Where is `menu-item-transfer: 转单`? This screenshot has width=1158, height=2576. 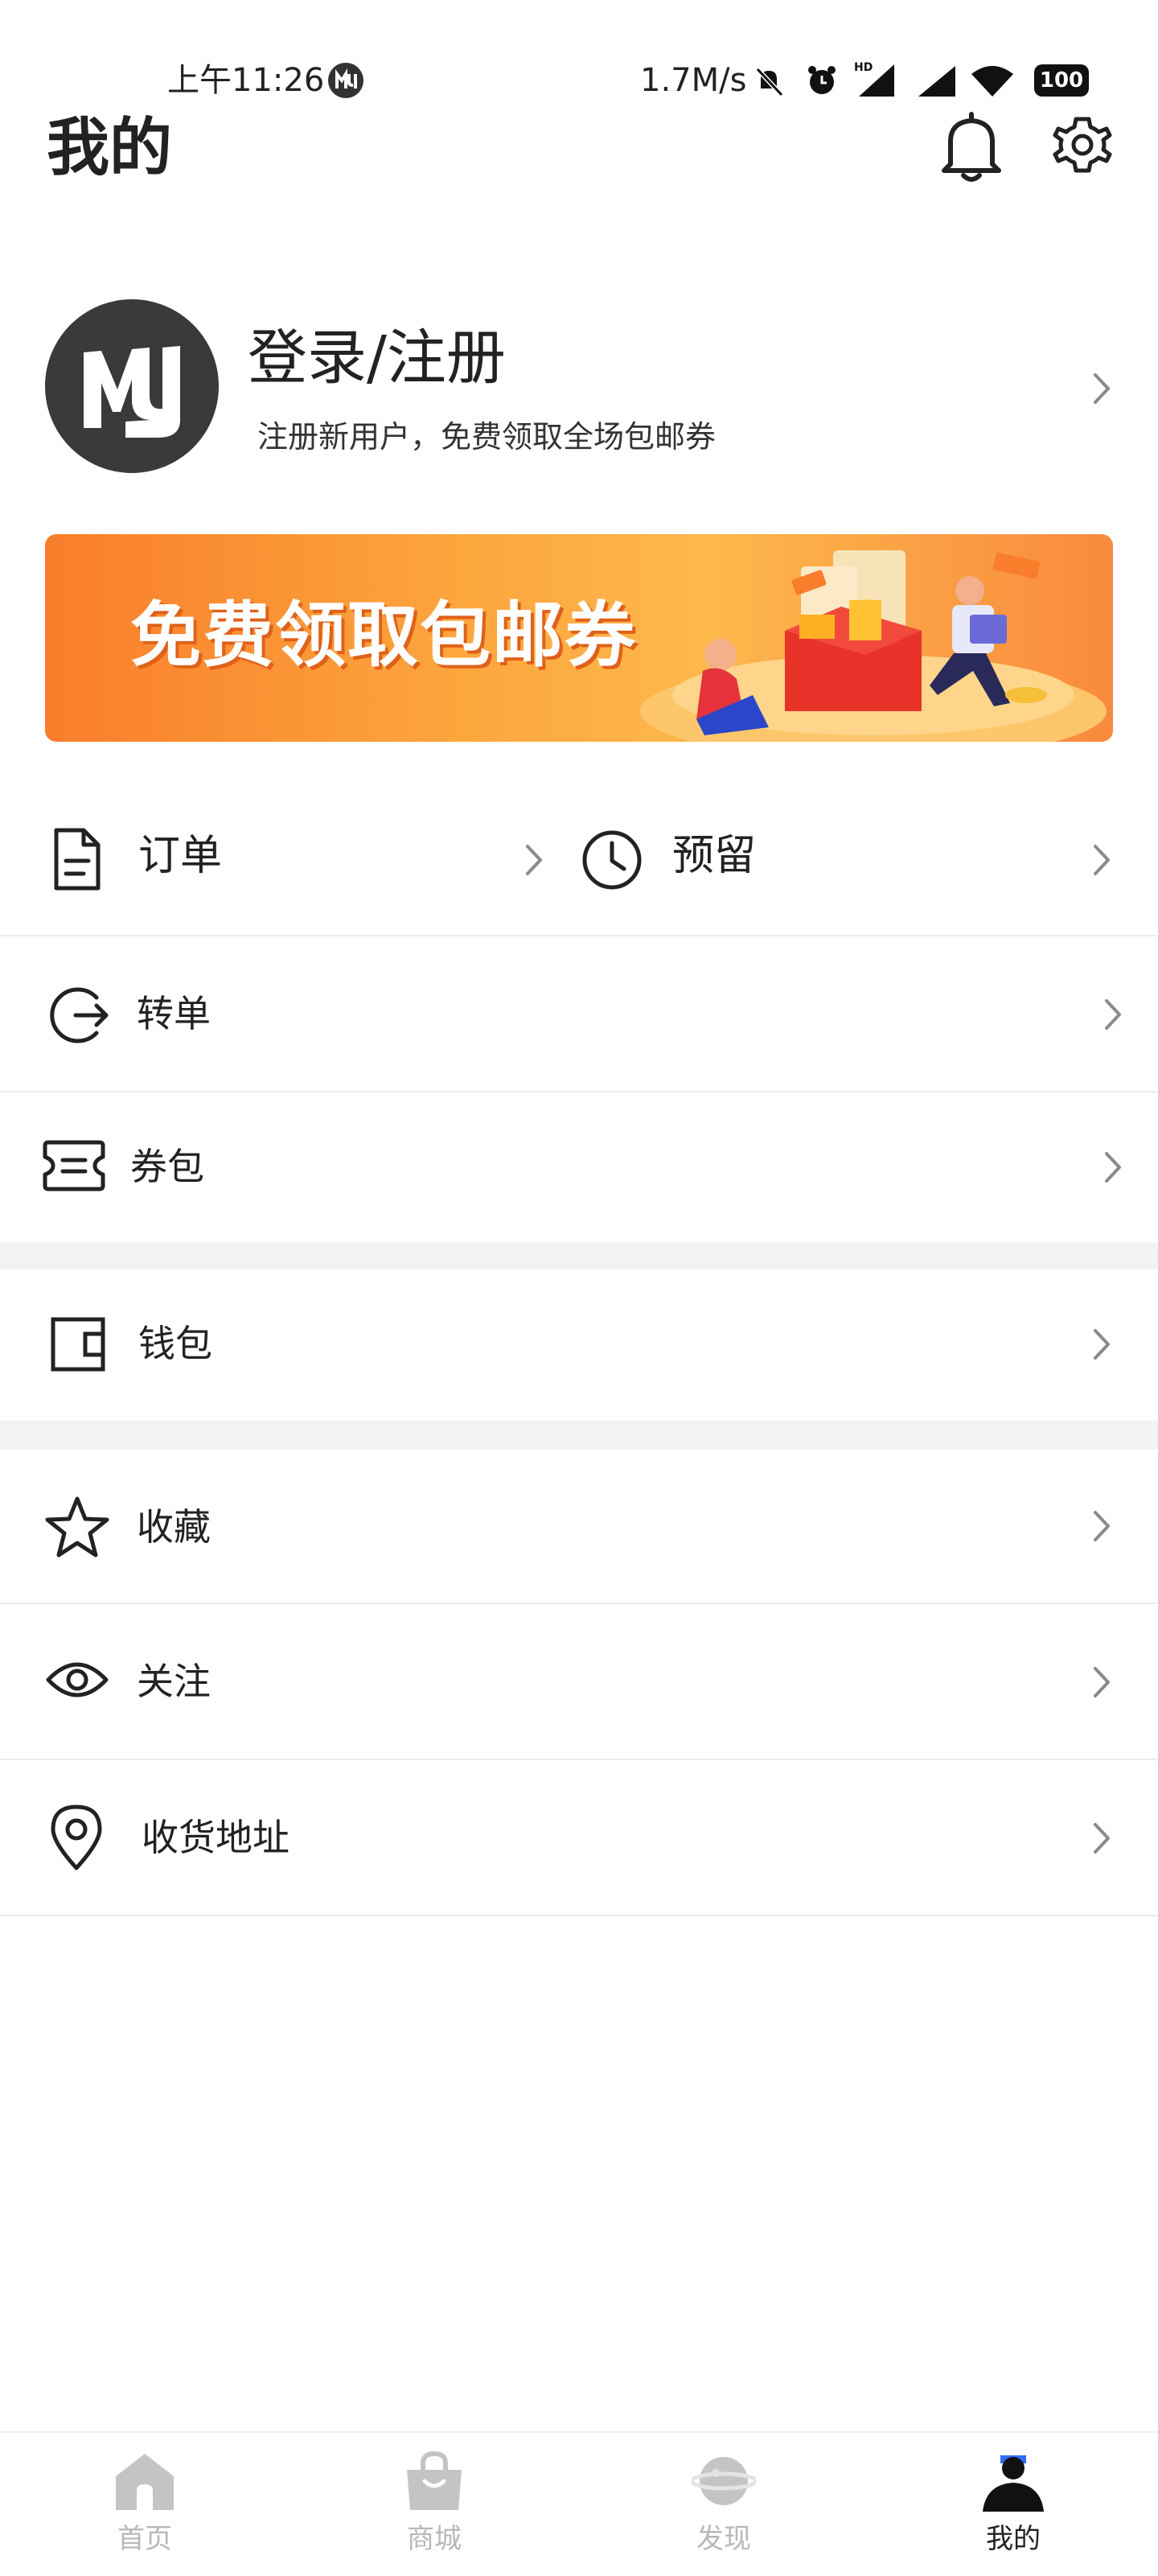
menu-item-transfer: 转单 is located at coordinates (579, 1014).